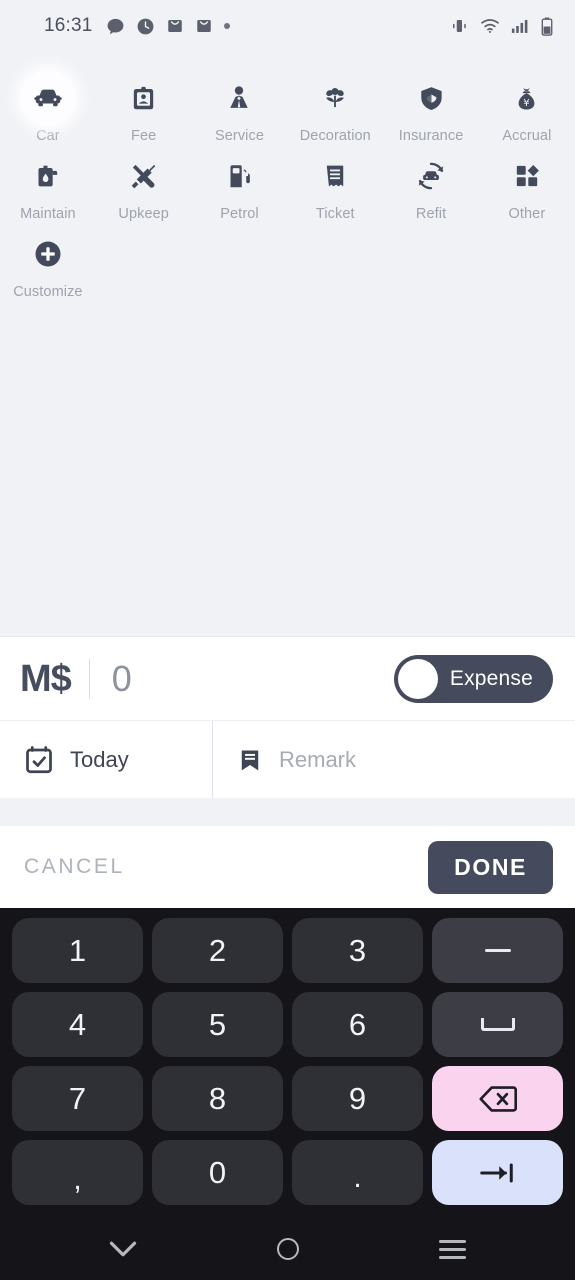  I want to click on key-2: 2, so click(217, 950).